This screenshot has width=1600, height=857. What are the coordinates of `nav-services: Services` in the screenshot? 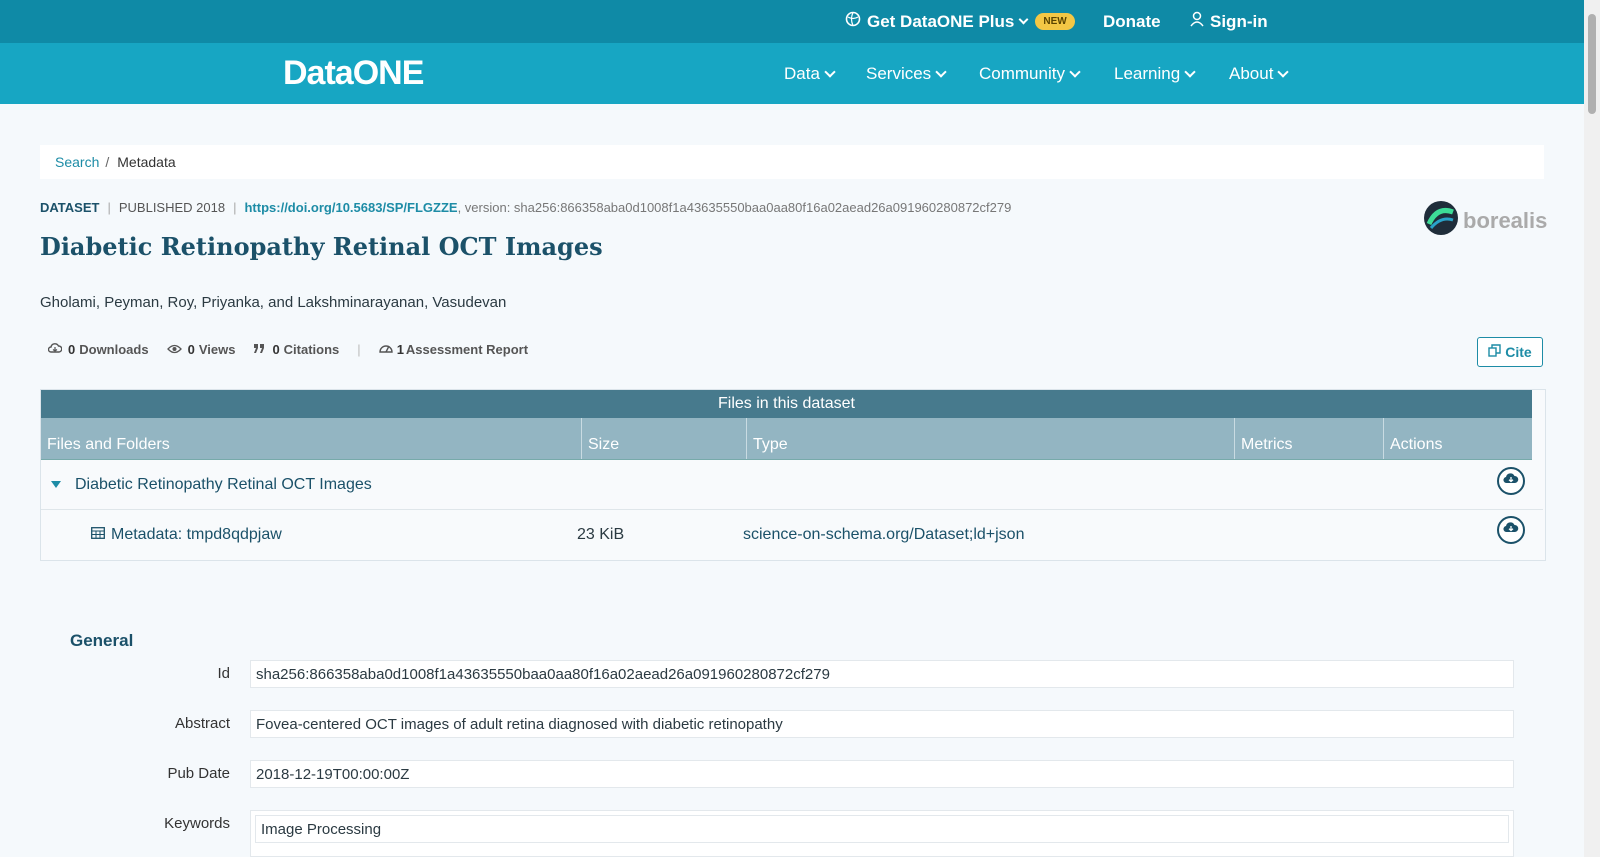 It's located at (906, 73).